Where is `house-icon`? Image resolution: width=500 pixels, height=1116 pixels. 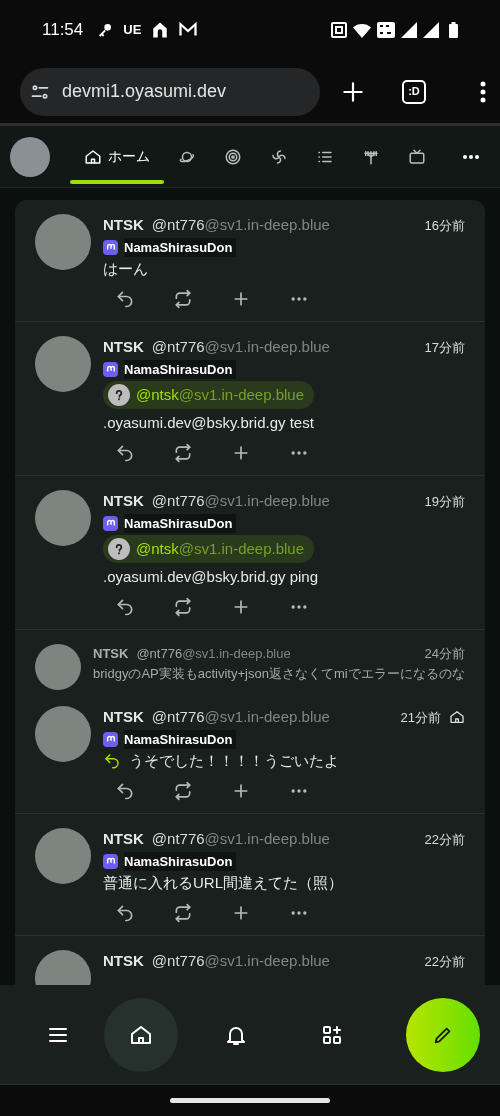 house-icon is located at coordinates (160, 30).